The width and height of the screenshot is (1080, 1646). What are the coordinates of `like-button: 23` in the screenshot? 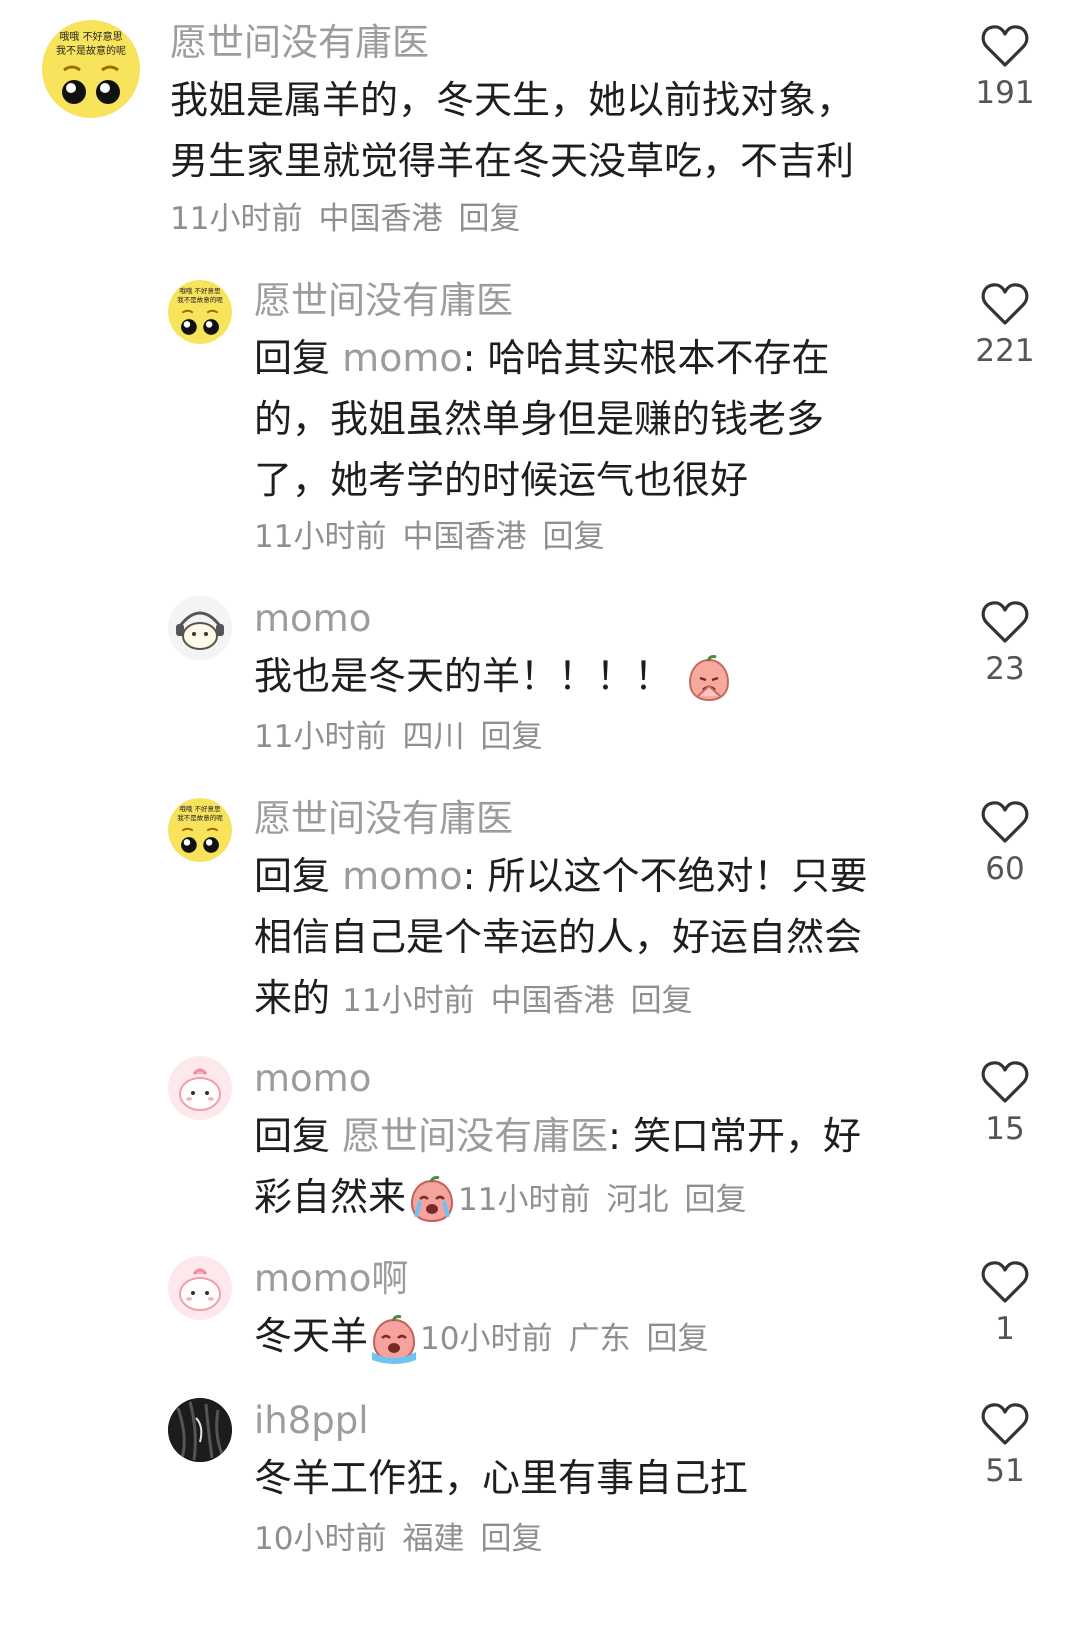 It's located at (1005, 642).